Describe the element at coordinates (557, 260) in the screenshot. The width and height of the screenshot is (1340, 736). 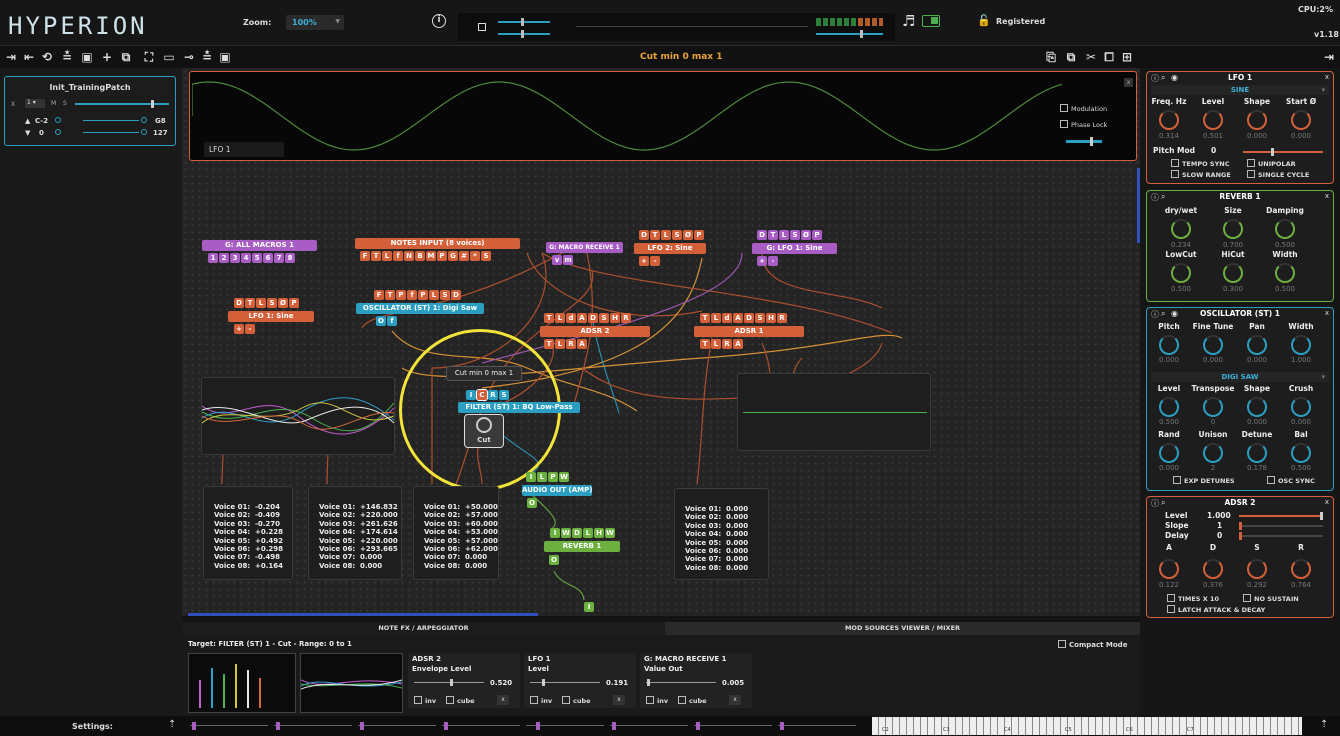
I see `receive-pin: v` at that location.